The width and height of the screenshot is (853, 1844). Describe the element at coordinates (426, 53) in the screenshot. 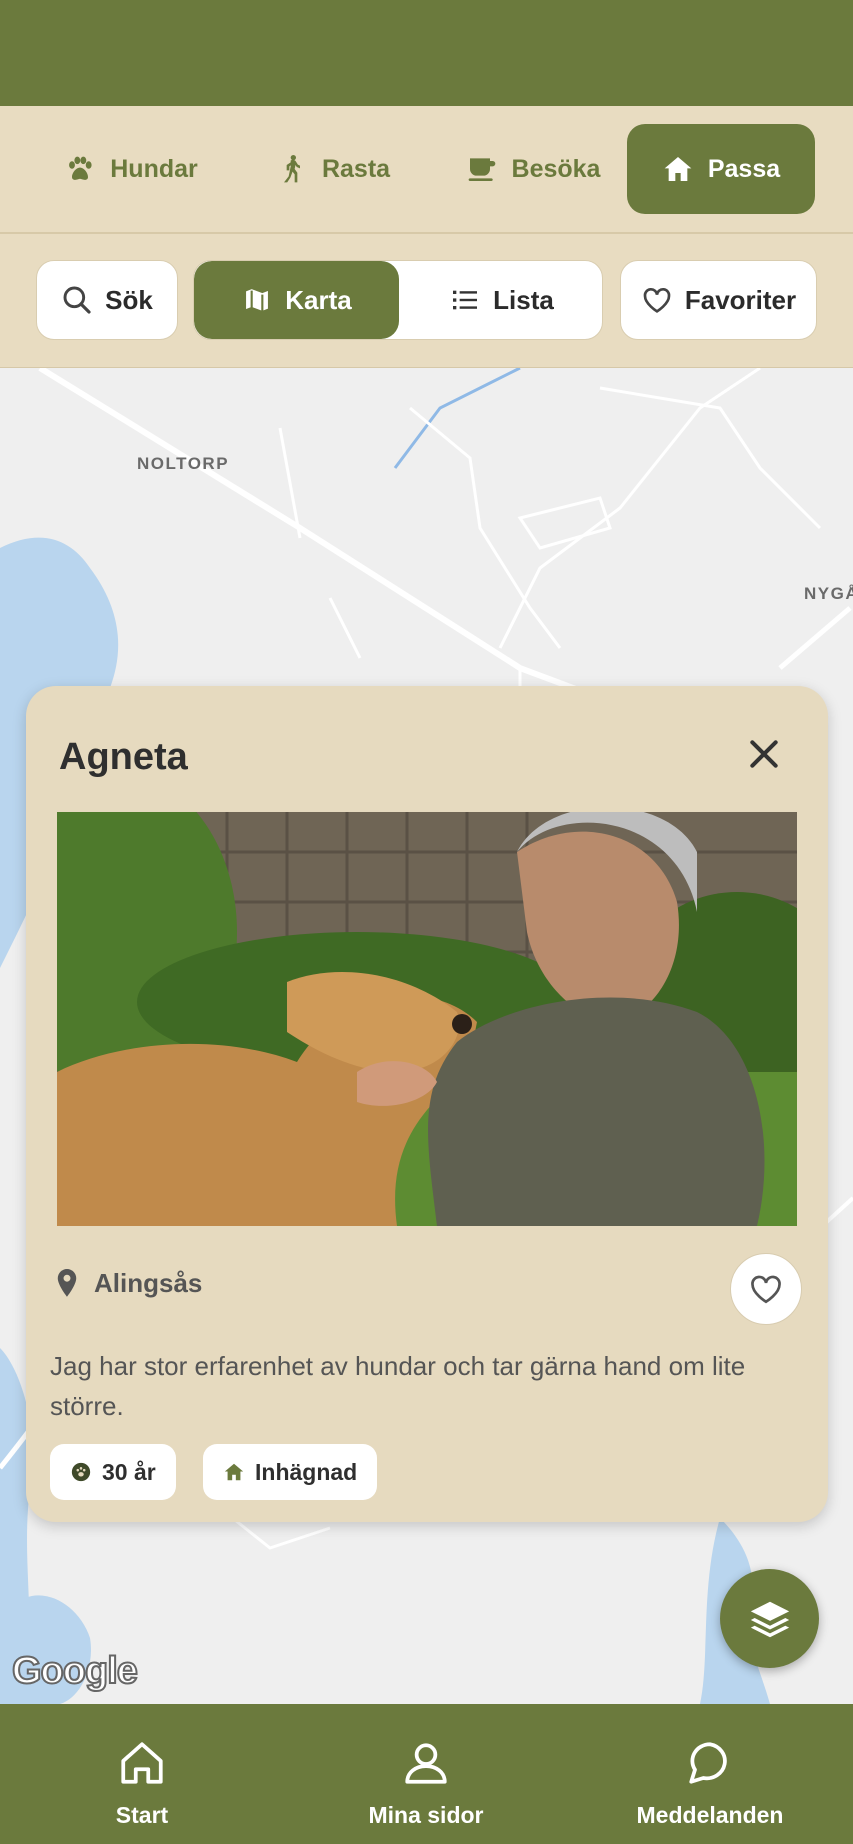

I see `status-bar` at that location.